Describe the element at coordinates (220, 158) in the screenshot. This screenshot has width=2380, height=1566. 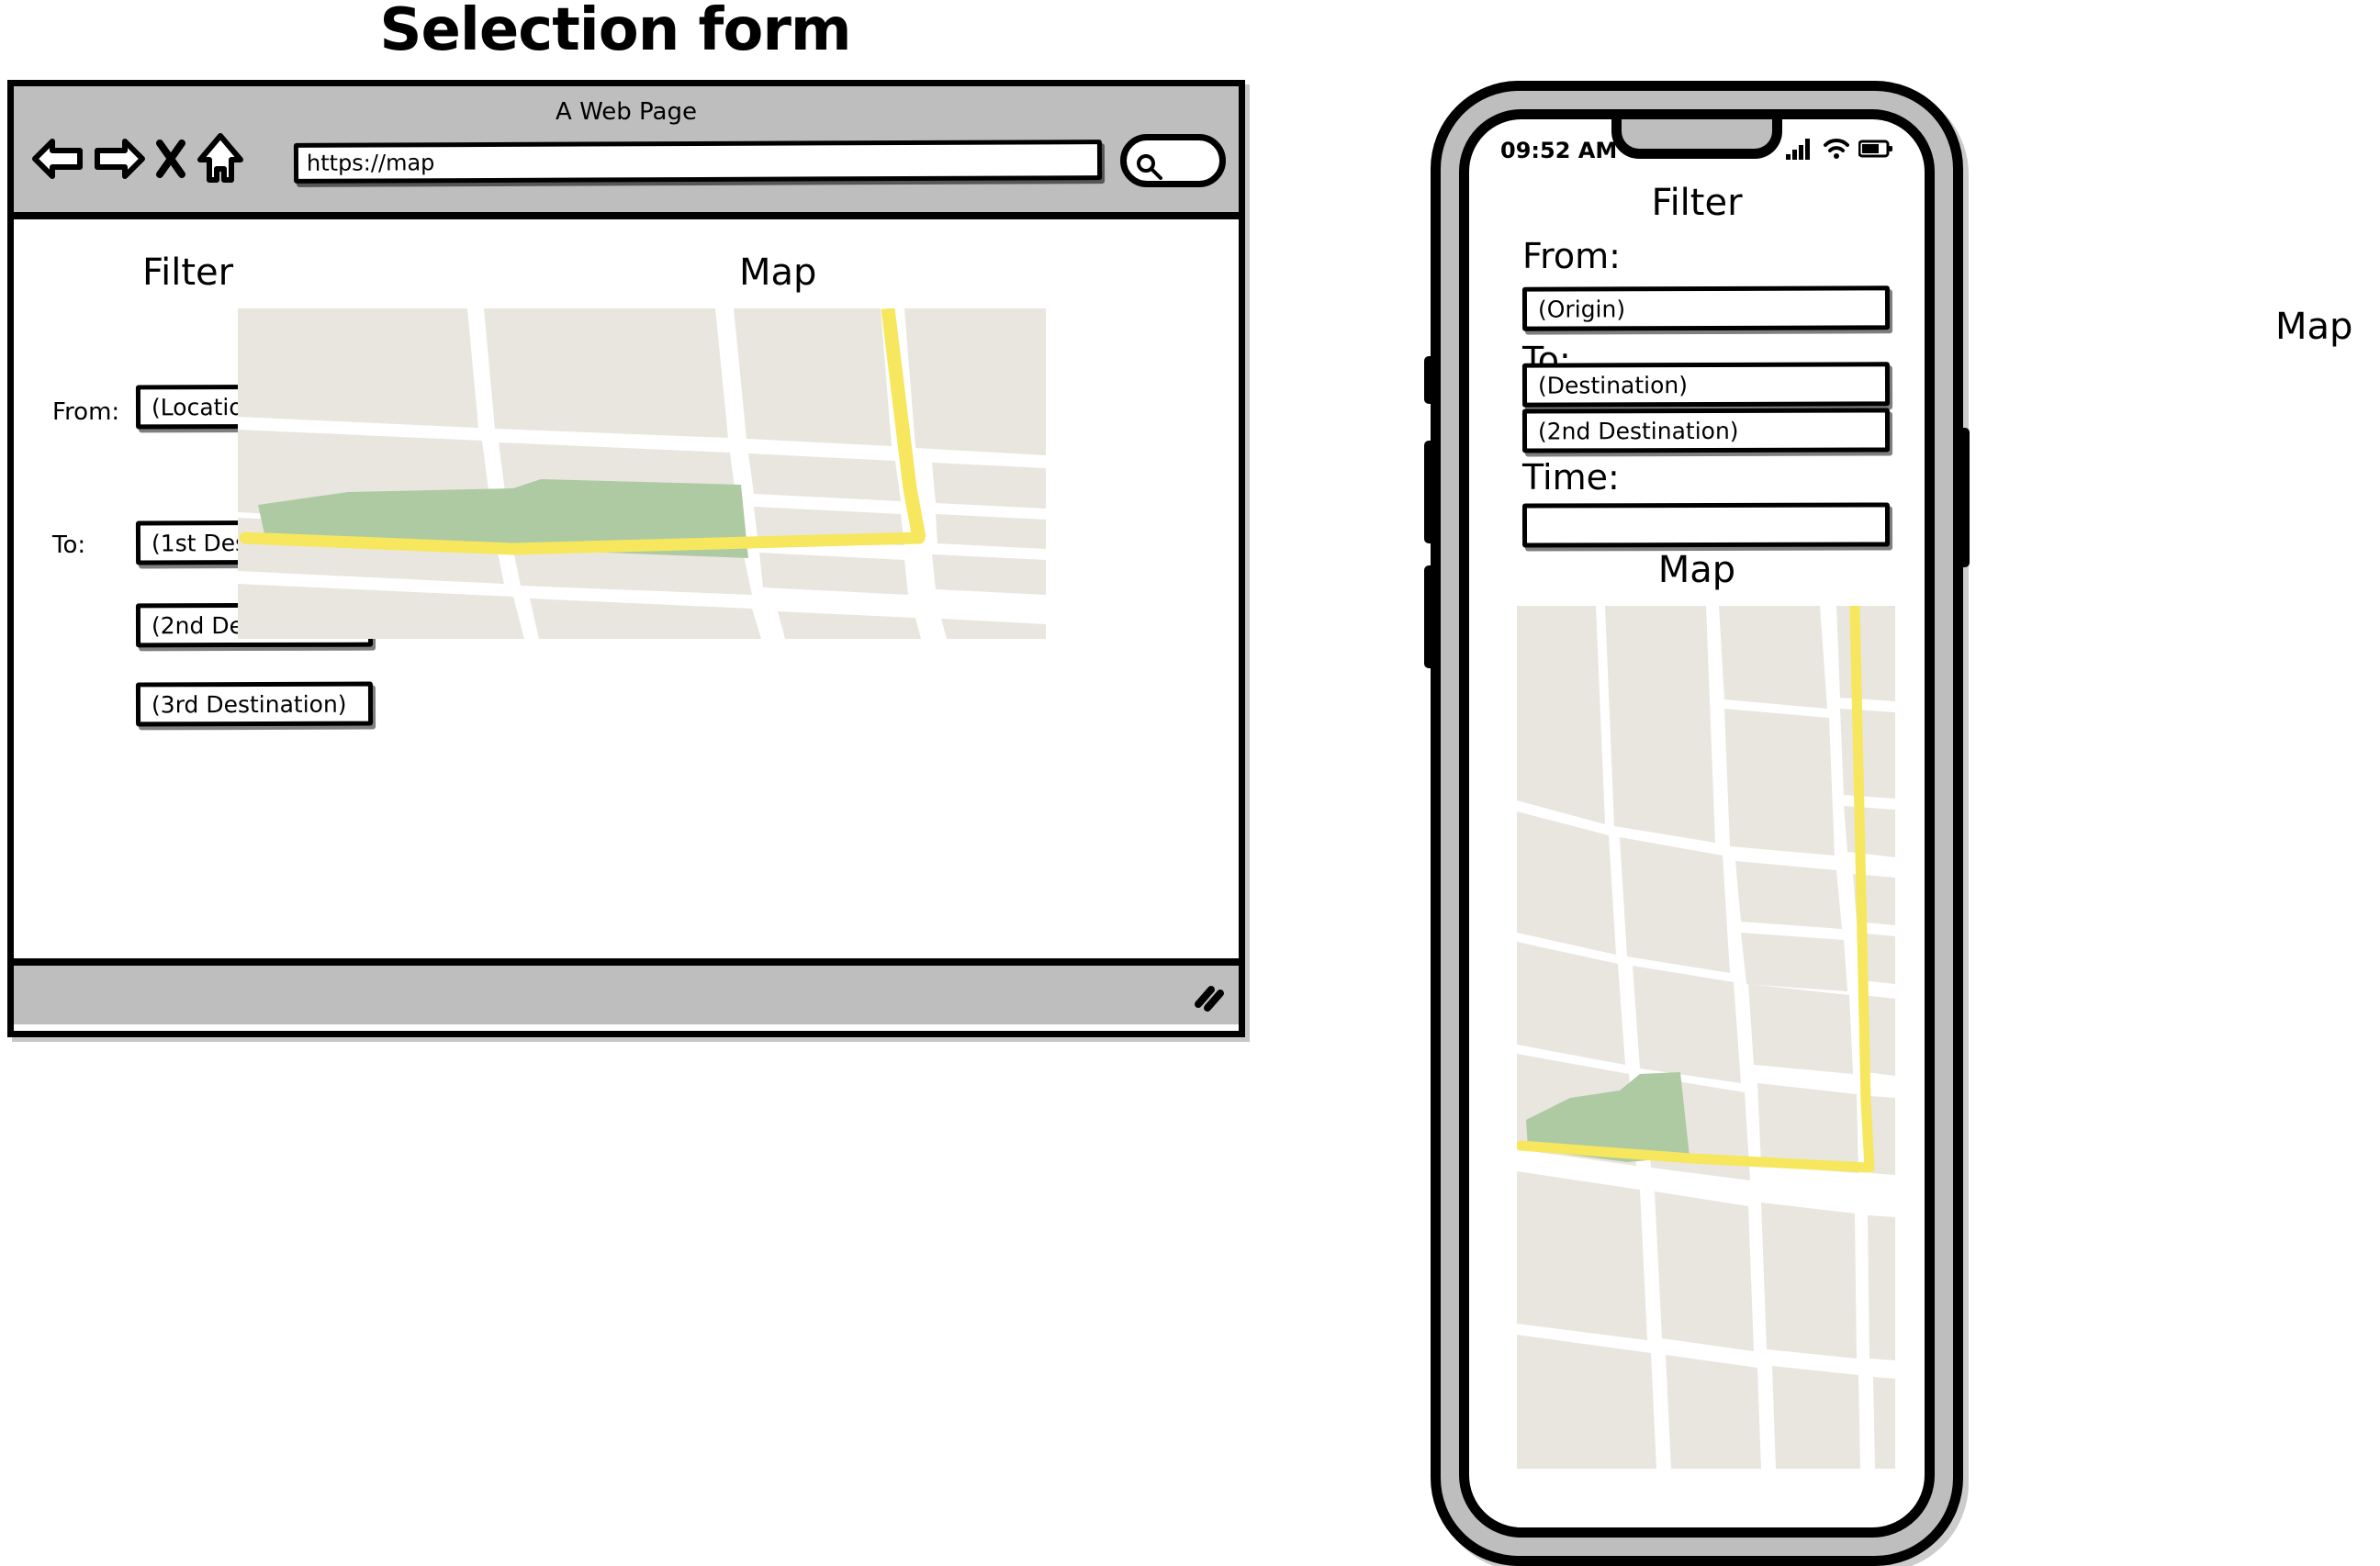
I see `home-icon` at that location.